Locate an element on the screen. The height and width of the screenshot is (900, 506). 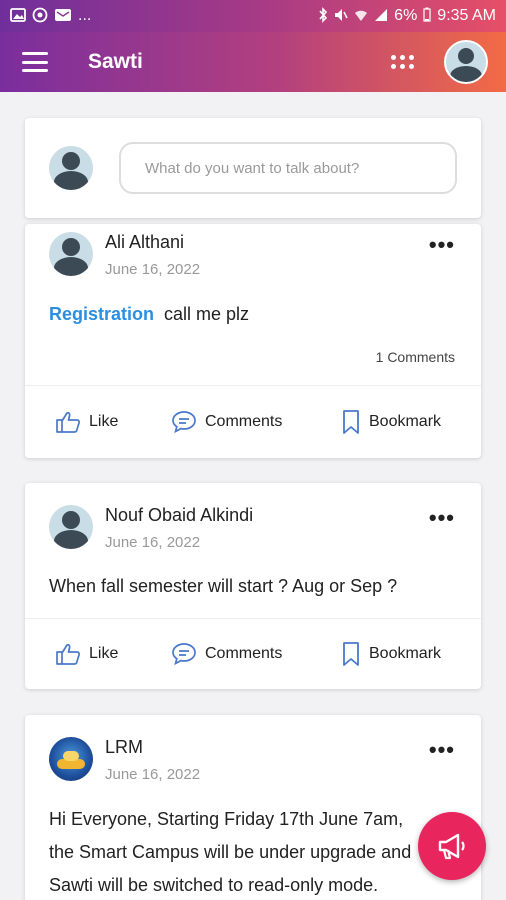
vpn-icon is located at coordinates (40, 16).